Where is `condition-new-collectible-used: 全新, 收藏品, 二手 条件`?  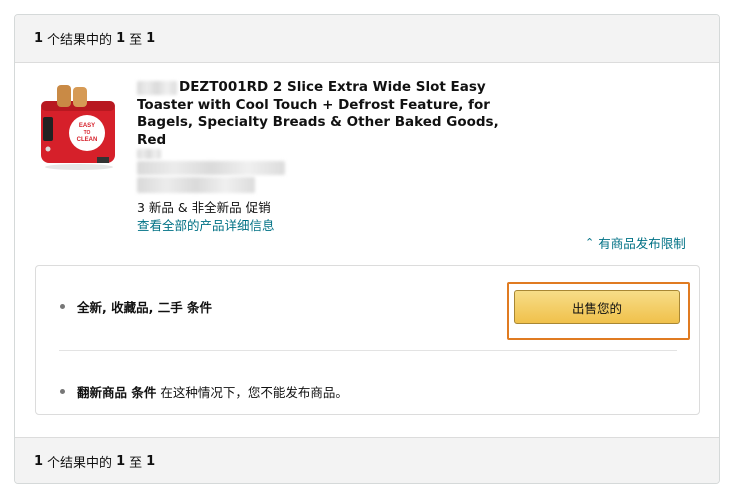
condition-new-collectible-used: 全新, 收藏品, 二手 条件 is located at coordinates (136, 306).